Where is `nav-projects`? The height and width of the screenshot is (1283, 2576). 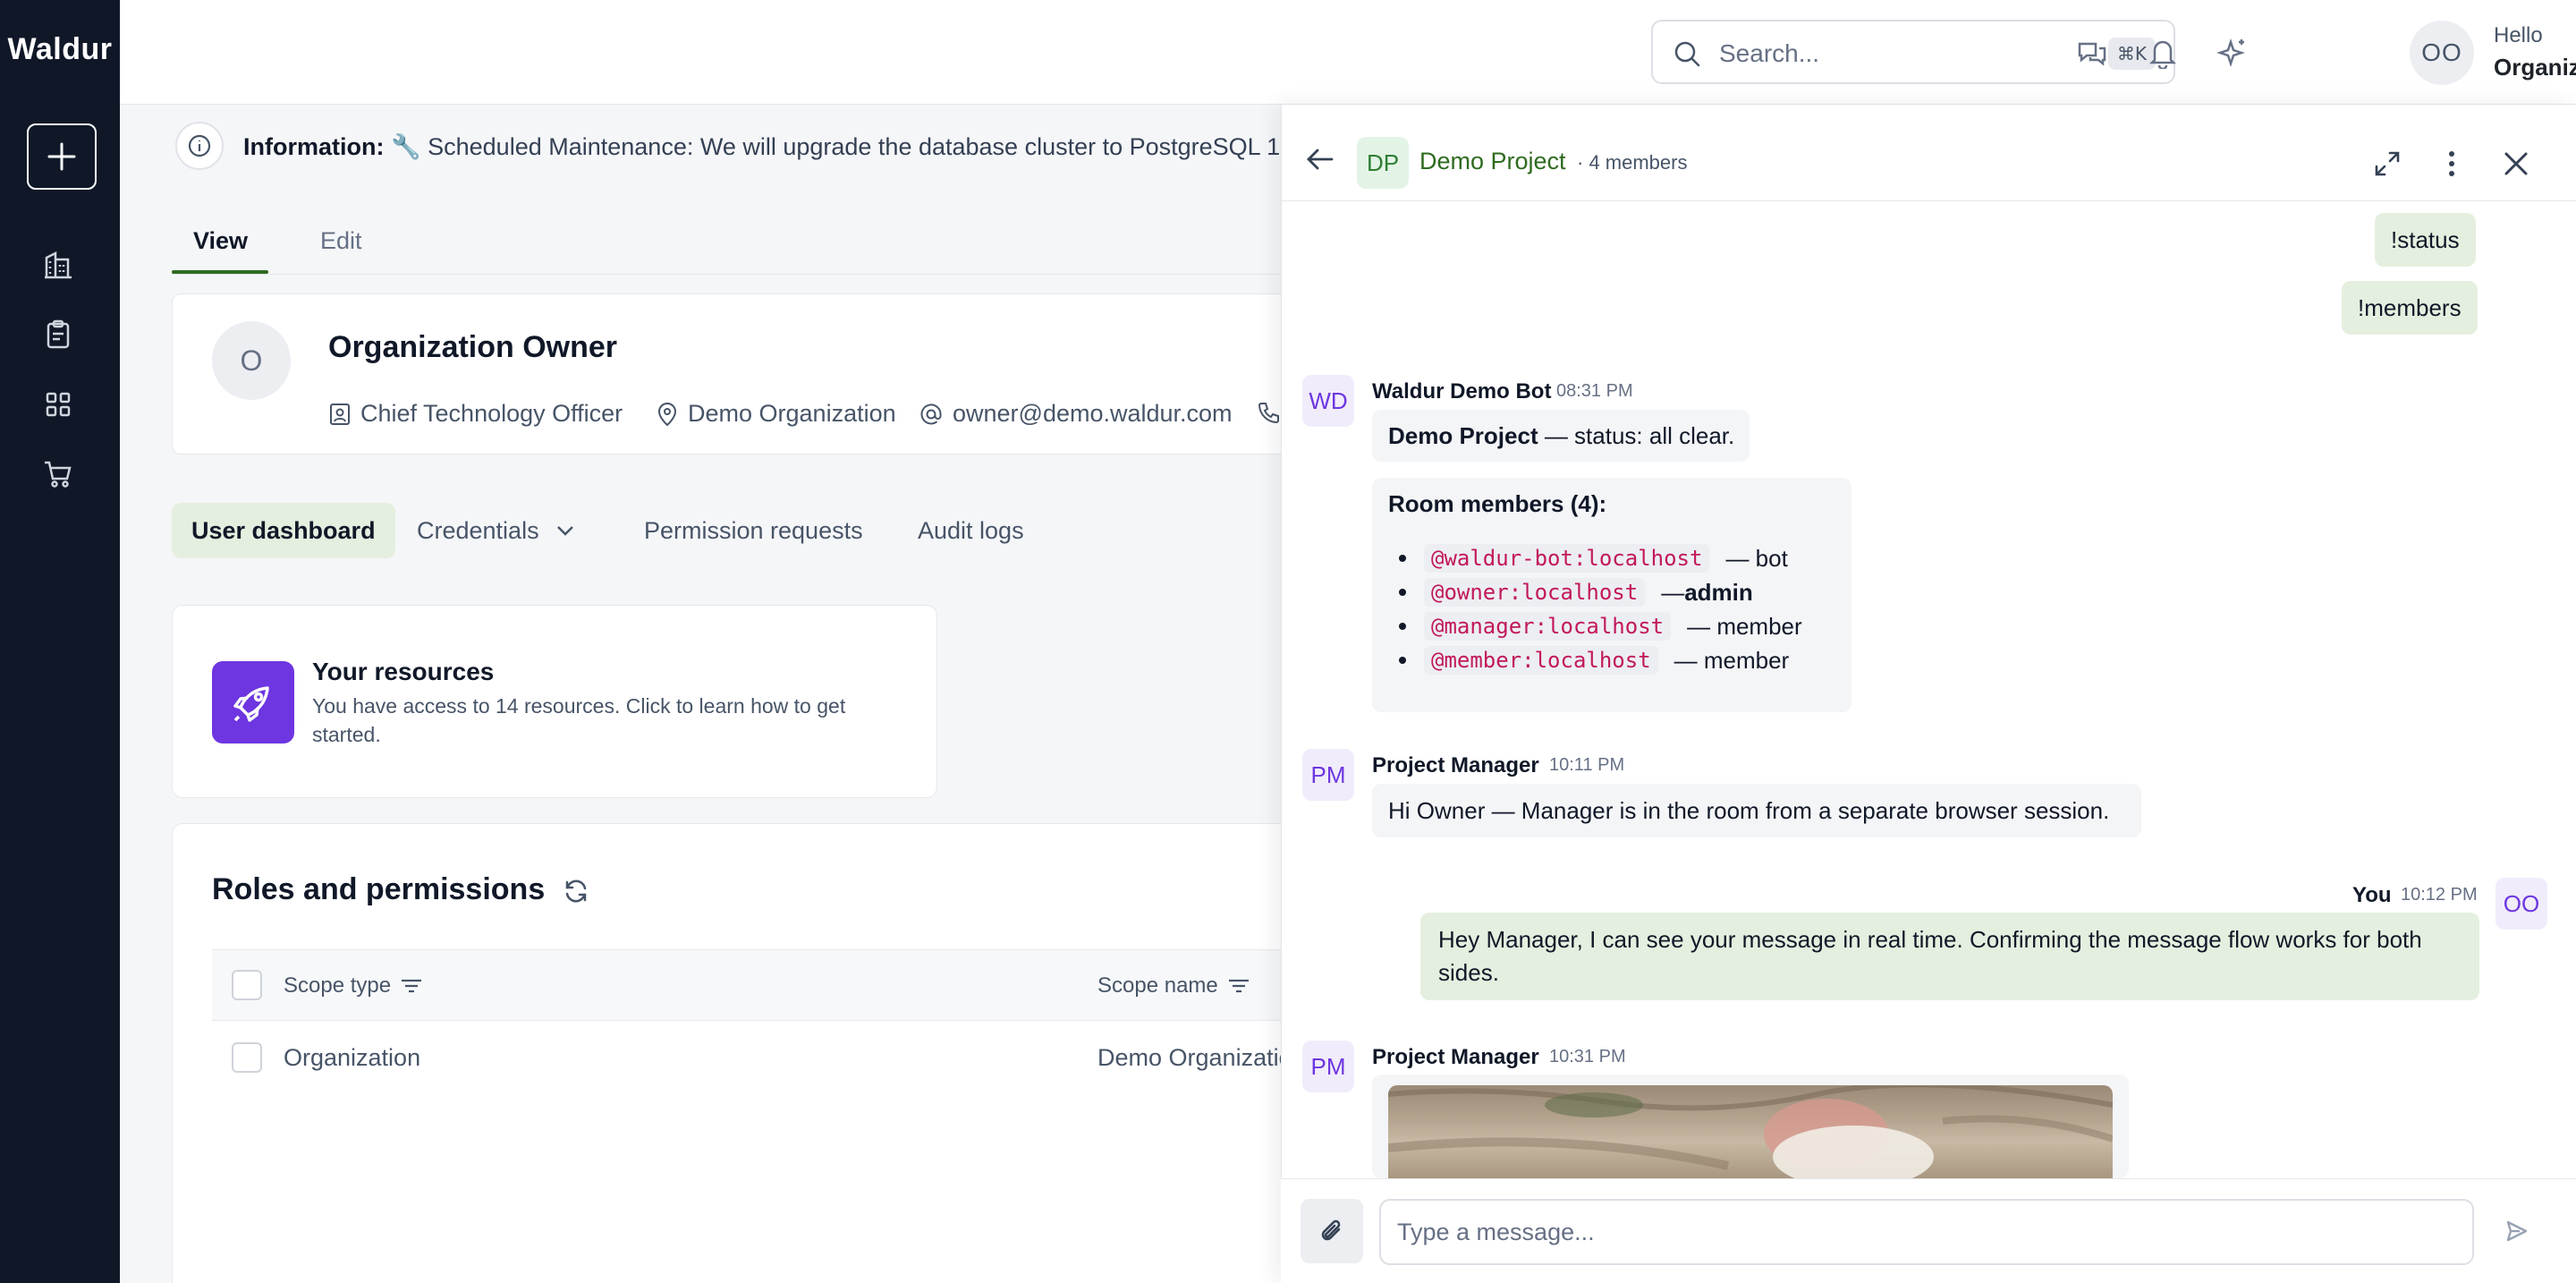
nav-projects is located at coordinates (58, 335).